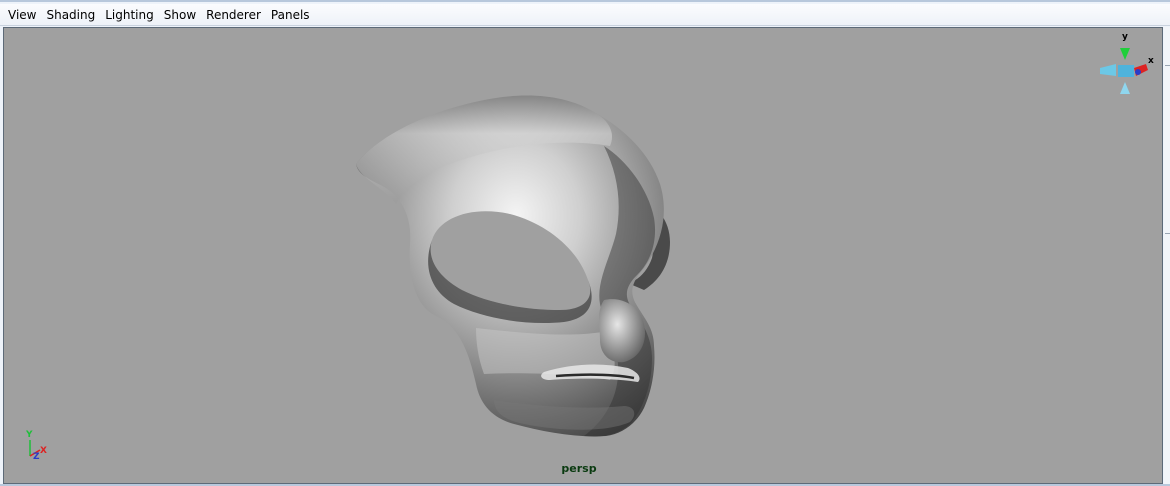 Image resolution: width=1170 pixels, height=486 pixels. Describe the element at coordinates (70, 15) in the screenshot. I see `menu-shading: Shading` at that location.